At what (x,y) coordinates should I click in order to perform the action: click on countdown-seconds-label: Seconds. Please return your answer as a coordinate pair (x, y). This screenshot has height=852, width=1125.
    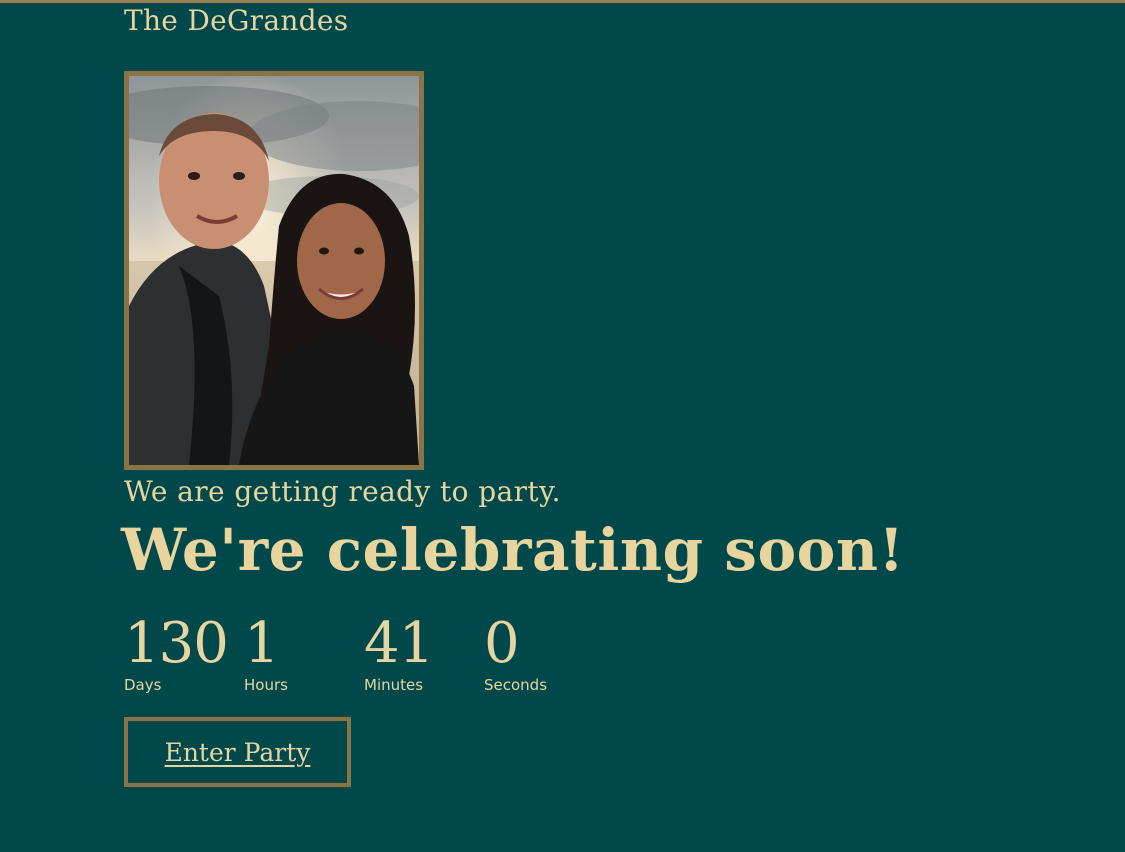
    Looking at the image, I should click on (516, 685).